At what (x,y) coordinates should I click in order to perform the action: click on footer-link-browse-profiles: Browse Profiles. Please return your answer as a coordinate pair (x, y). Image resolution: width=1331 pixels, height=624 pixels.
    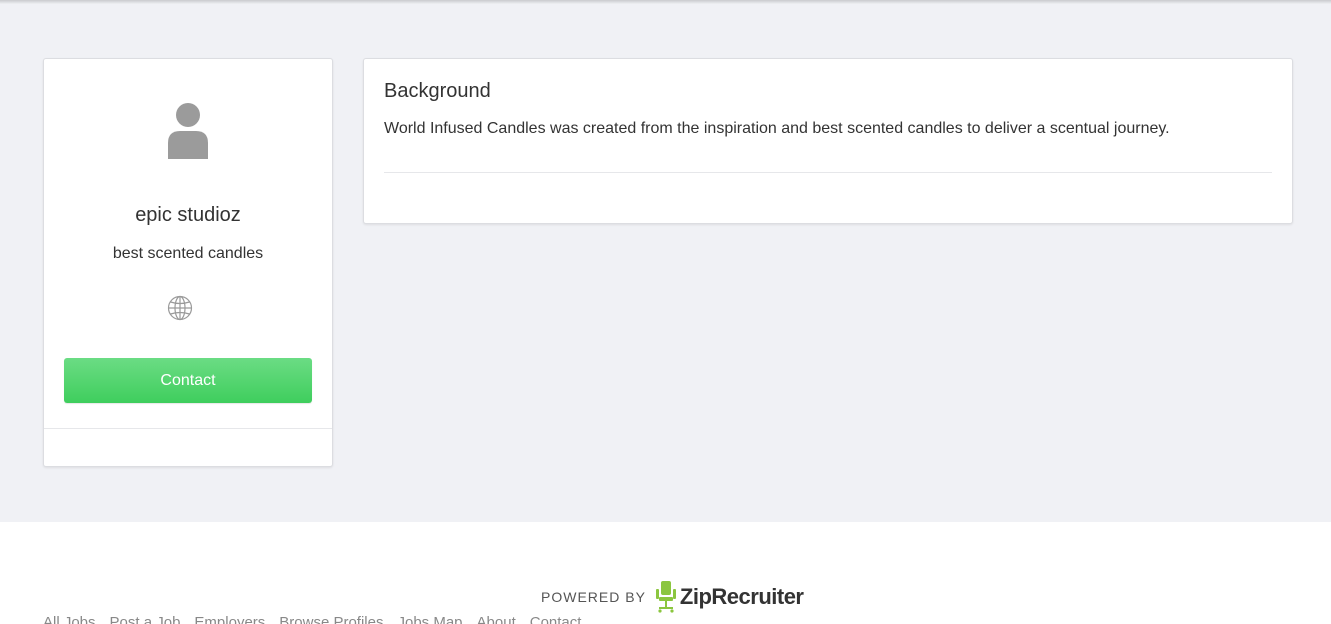
    Looking at the image, I should click on (331, 619).